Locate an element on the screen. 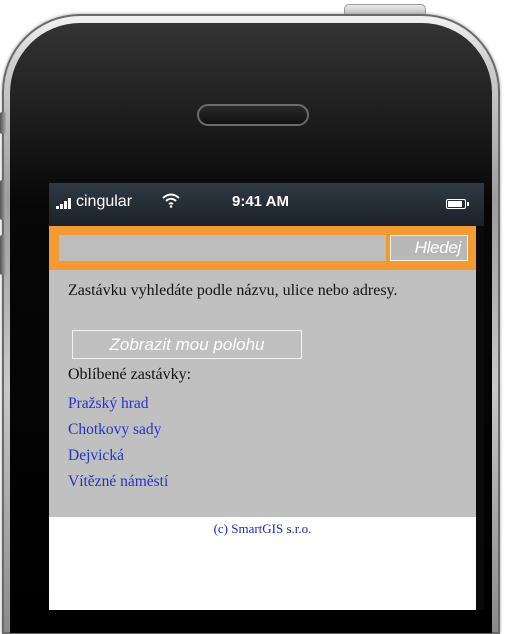 This screenshot has width=505, height=634. list-item: Vítězné náměstí is located at coordinates (118, 482).